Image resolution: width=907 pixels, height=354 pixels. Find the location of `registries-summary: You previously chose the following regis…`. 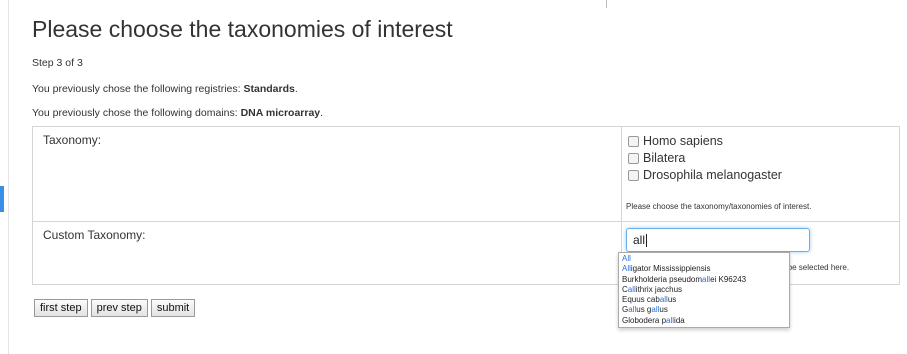

registries-summary: You previously chose the following regis… is located at coordinates (165, 89).